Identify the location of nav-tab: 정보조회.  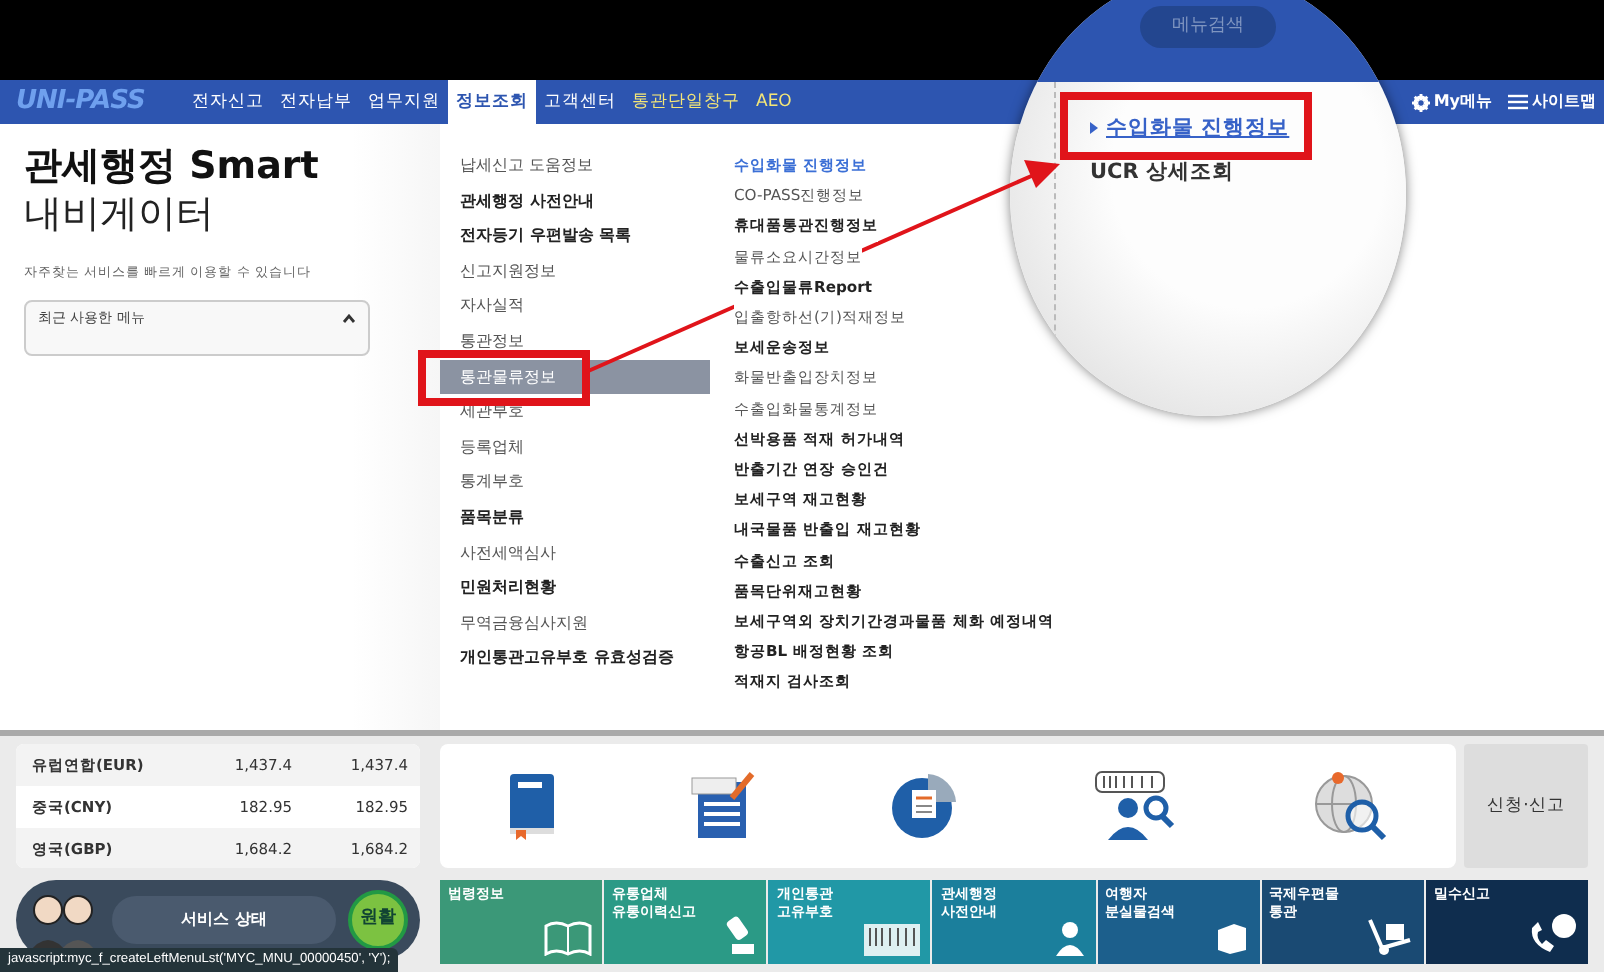
(492, 102).